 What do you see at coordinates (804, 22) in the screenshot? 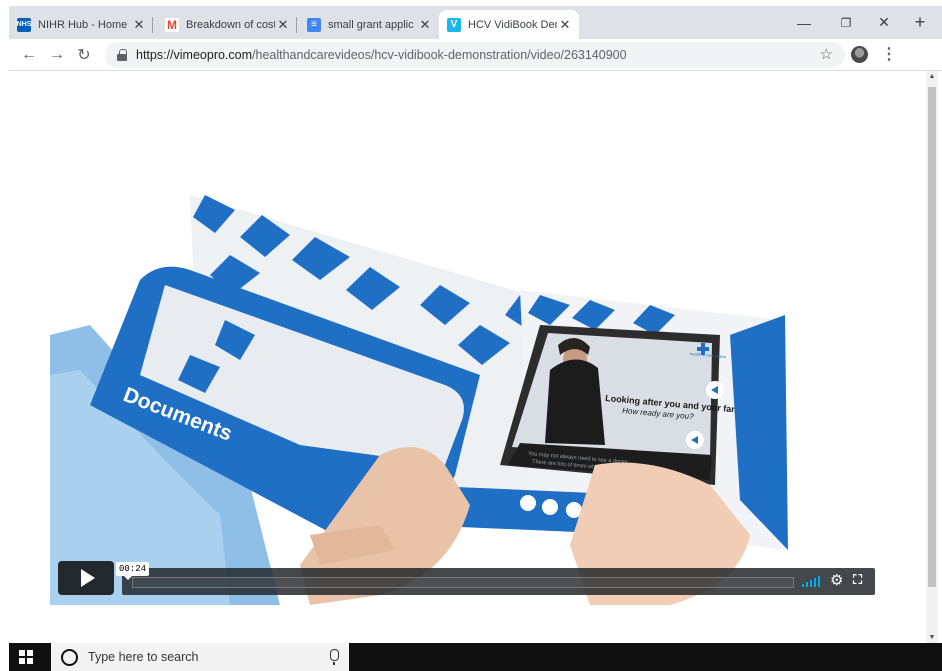
I see `minimize-button: —` at bounding box center [804, 22].